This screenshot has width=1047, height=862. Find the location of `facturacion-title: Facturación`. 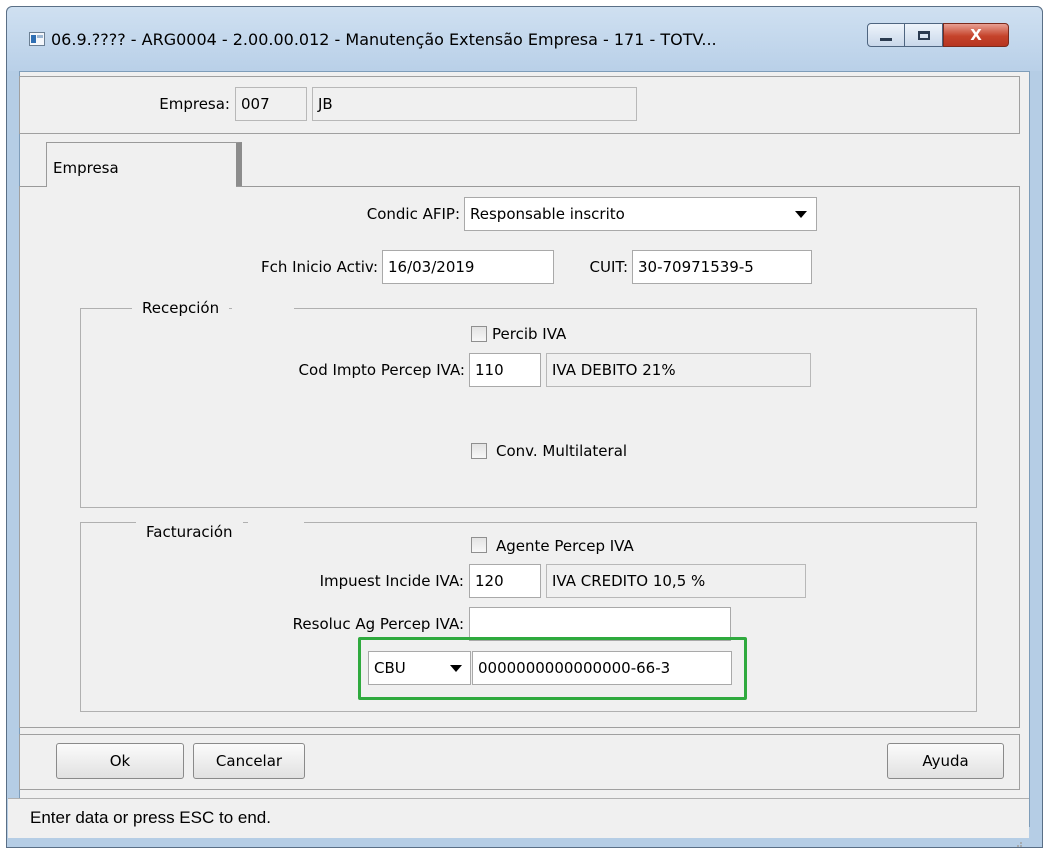

facturacion-title: Facturación is located at coordinates (189, 532).